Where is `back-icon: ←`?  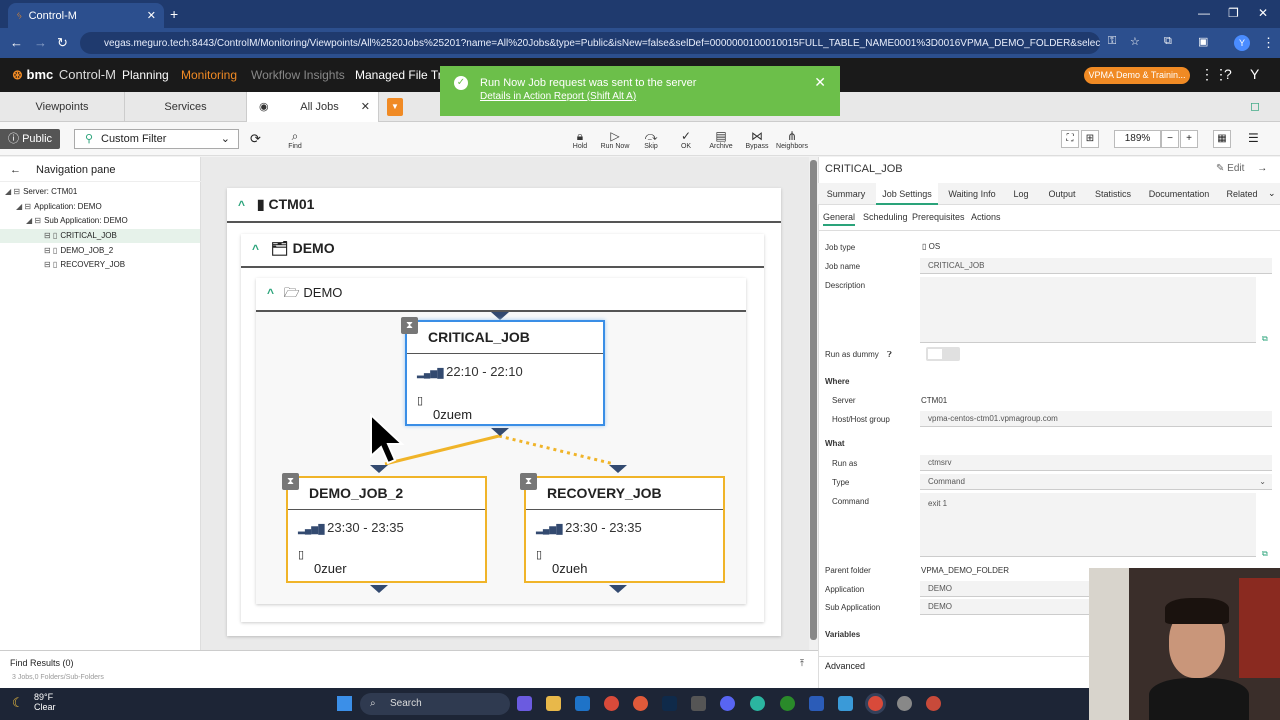
back-icon: ← is located at coordinates (16, 42).